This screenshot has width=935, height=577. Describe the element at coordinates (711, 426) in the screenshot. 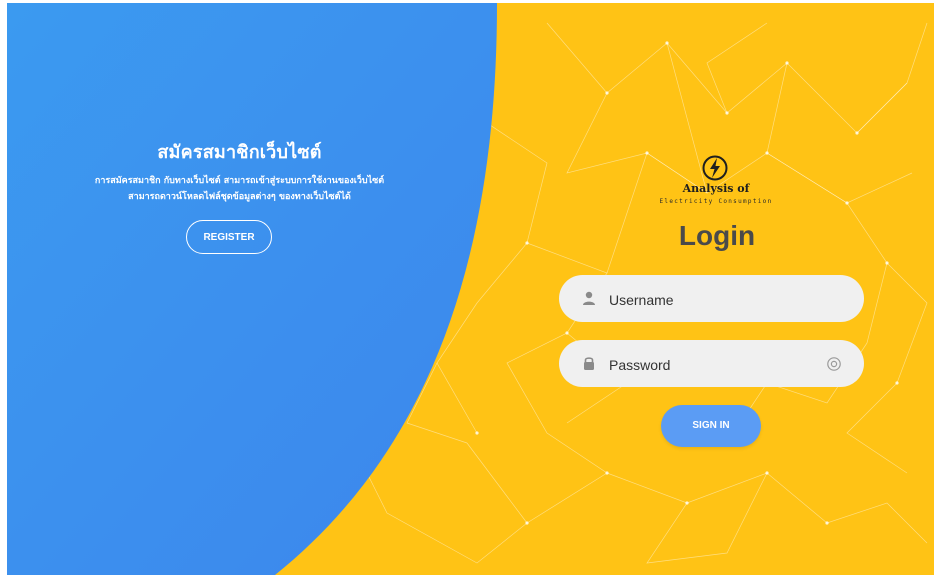

I see `sign-in-button: SIGN IN` at that location.